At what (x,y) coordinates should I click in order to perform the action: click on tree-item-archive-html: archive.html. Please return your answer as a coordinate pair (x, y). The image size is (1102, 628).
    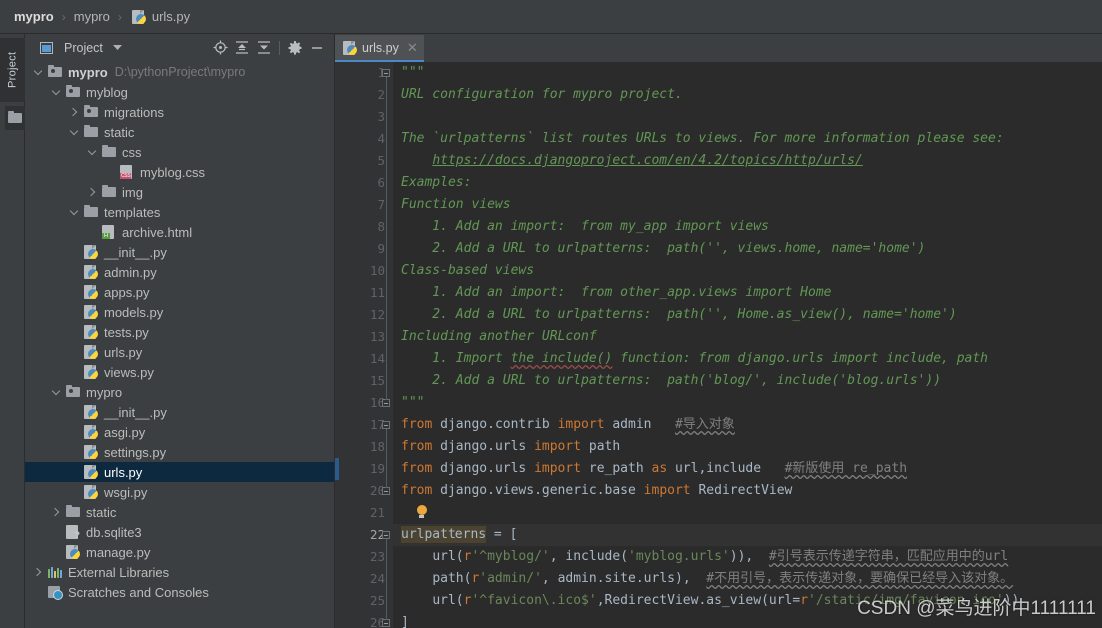
    Looking at the image, I should click on (179, 232).